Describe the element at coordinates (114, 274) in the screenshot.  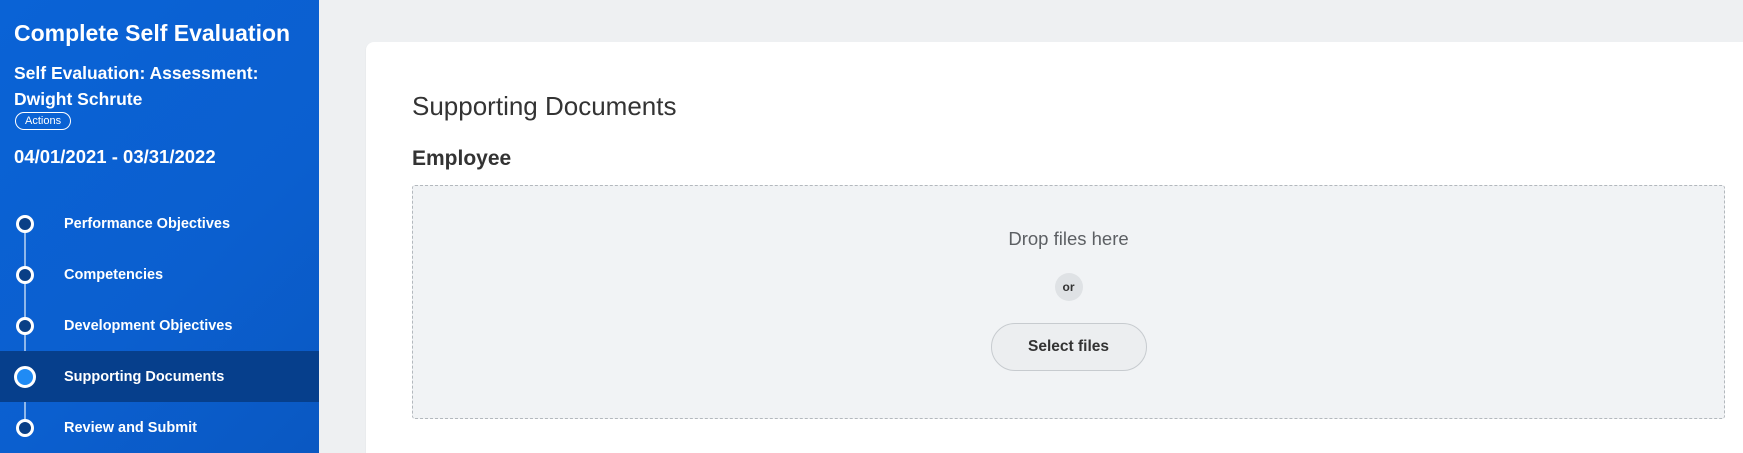
I see `step-label: Competencies` at that location.